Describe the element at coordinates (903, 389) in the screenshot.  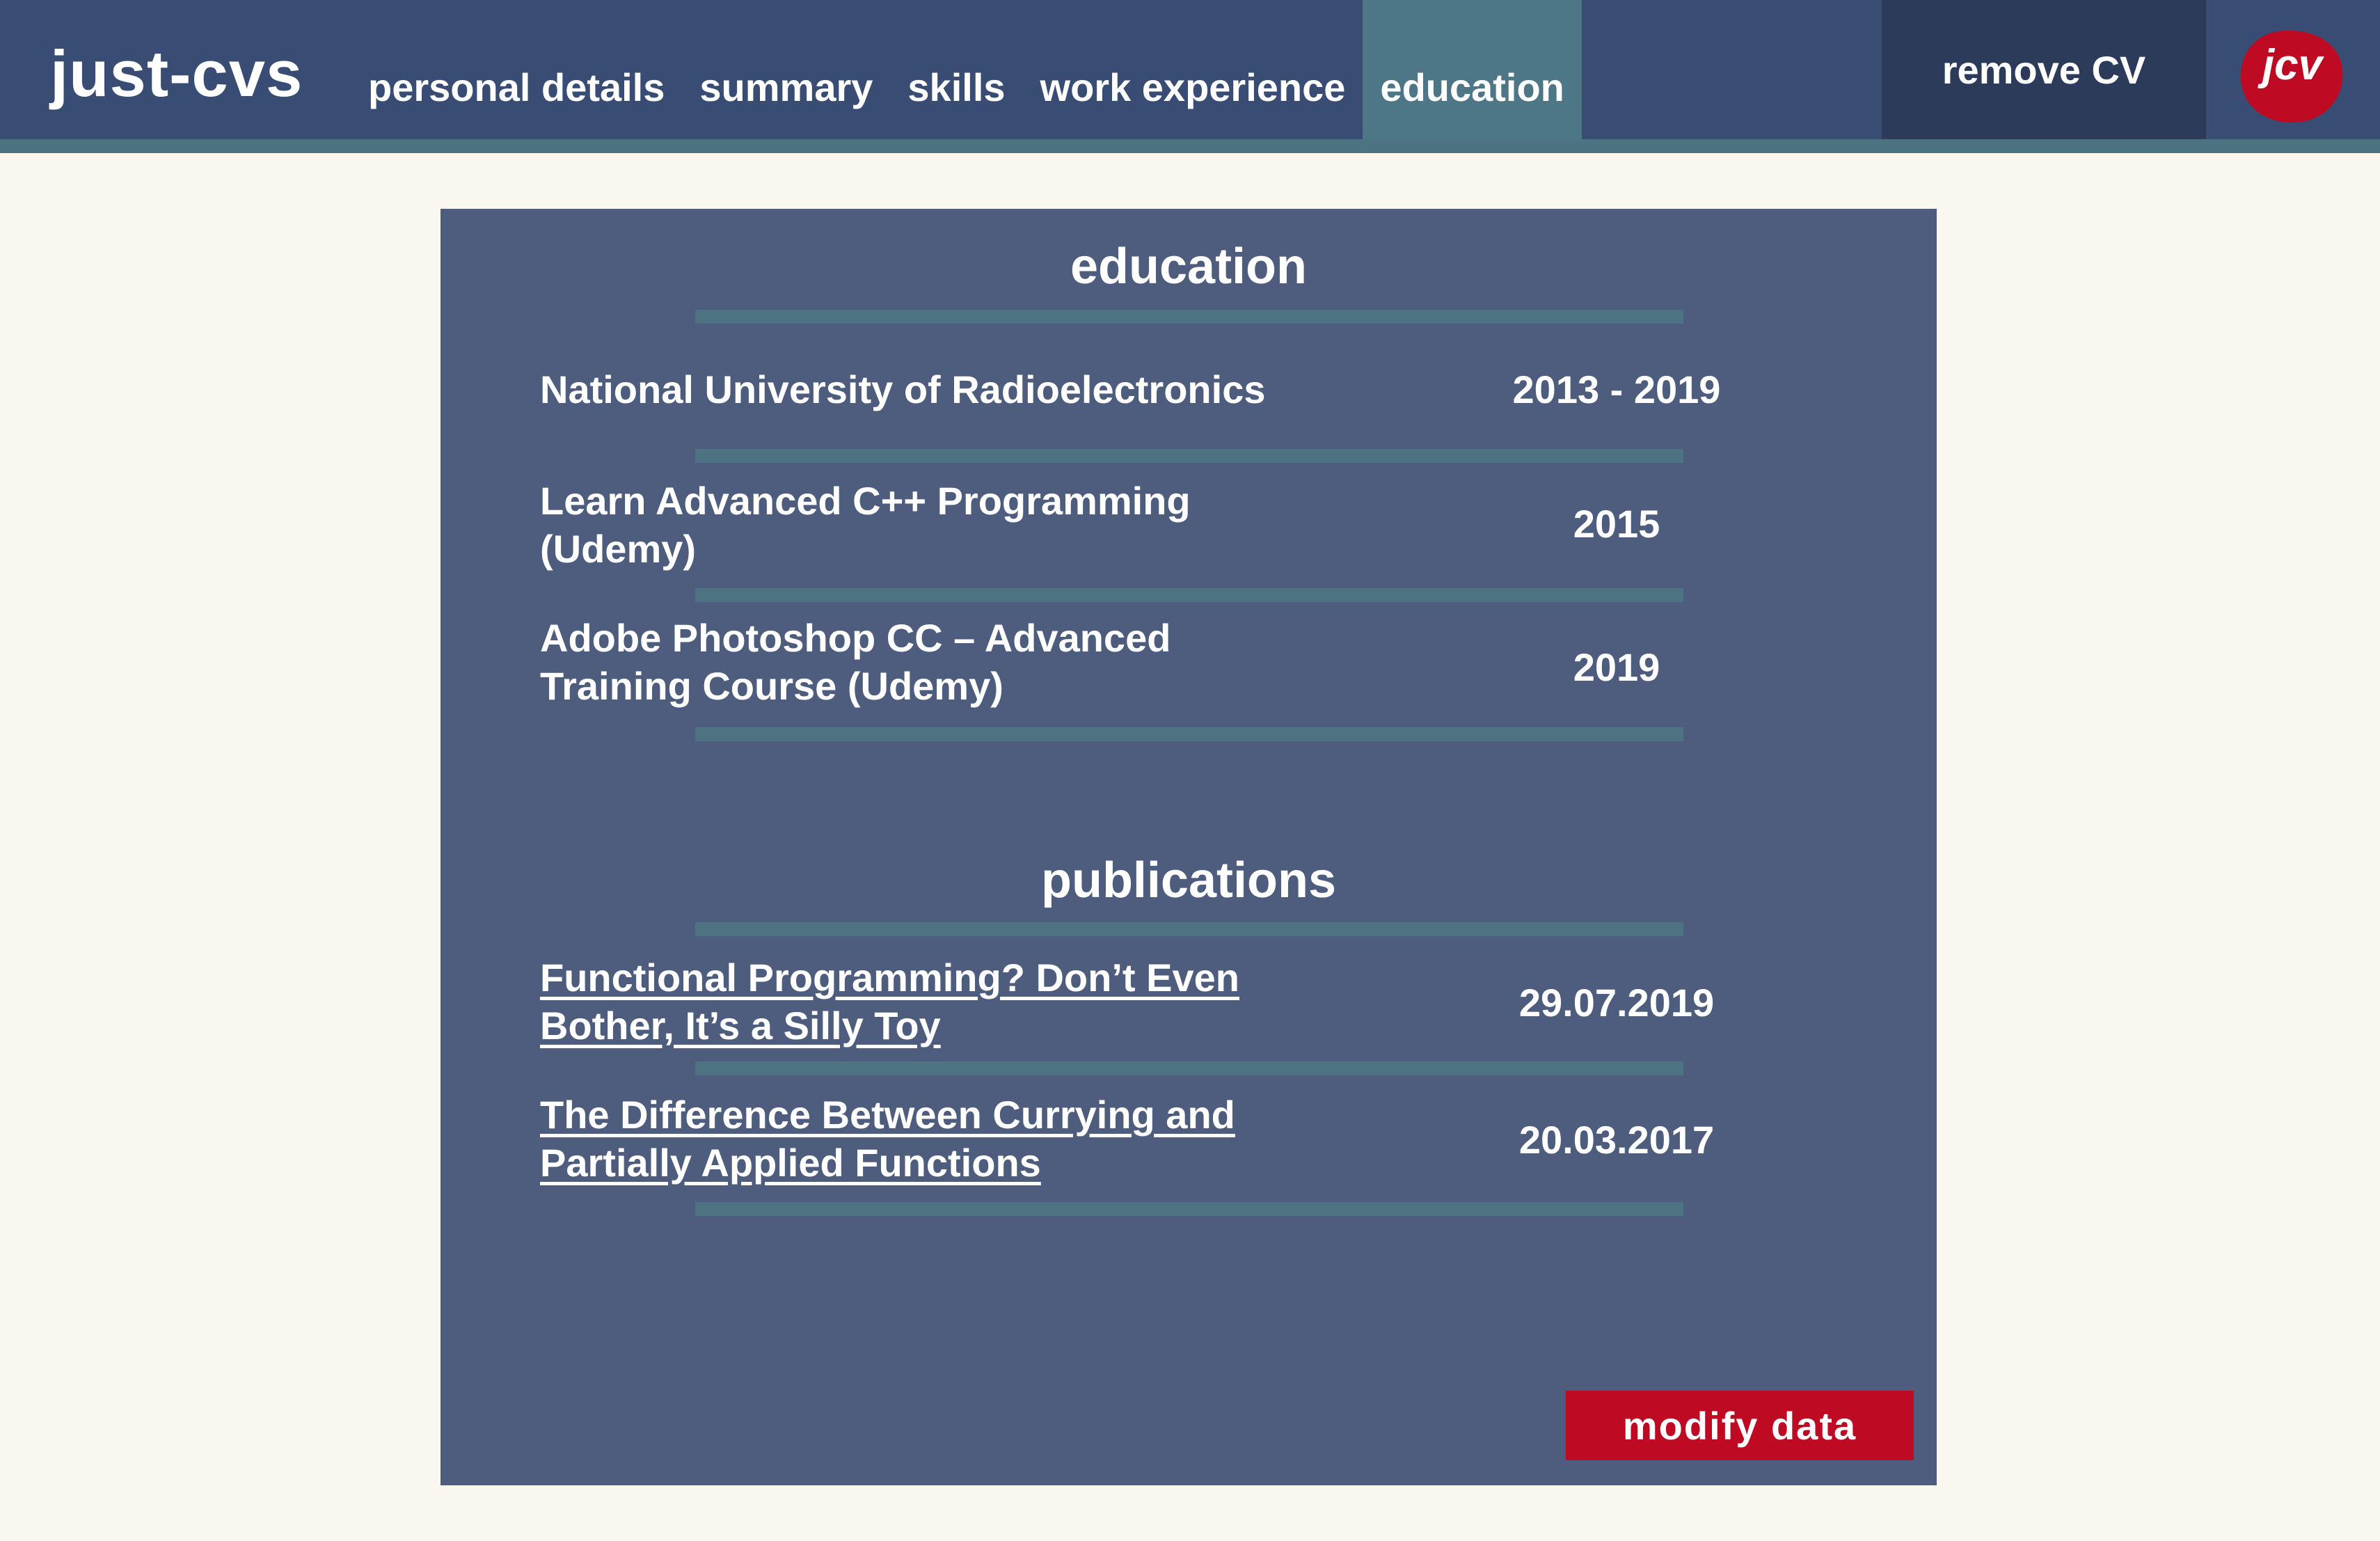
I see `education-institution-line: National University of Radioelectronics` at that location.